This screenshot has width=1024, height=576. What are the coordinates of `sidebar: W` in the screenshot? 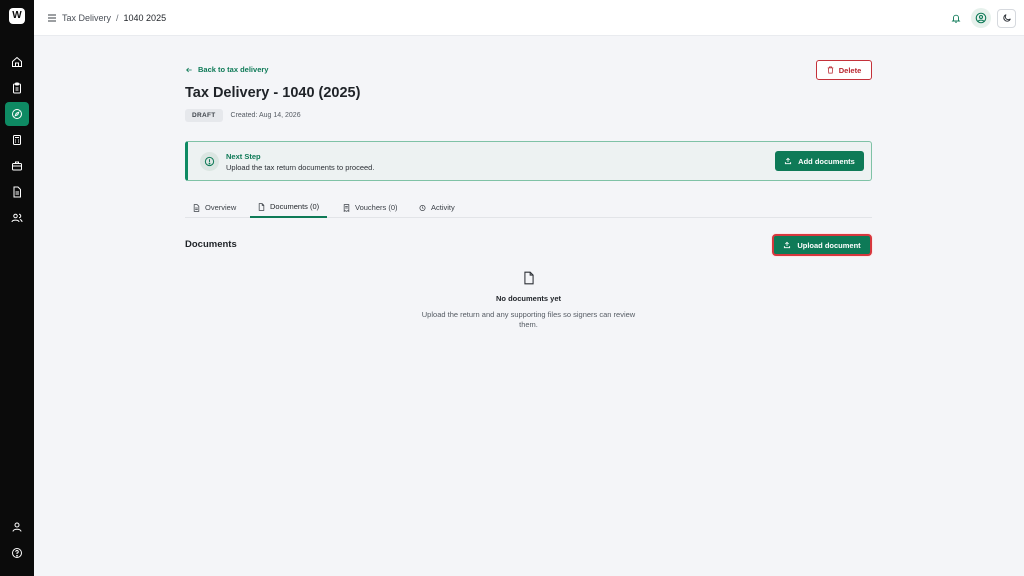 It's located at (17, 288).